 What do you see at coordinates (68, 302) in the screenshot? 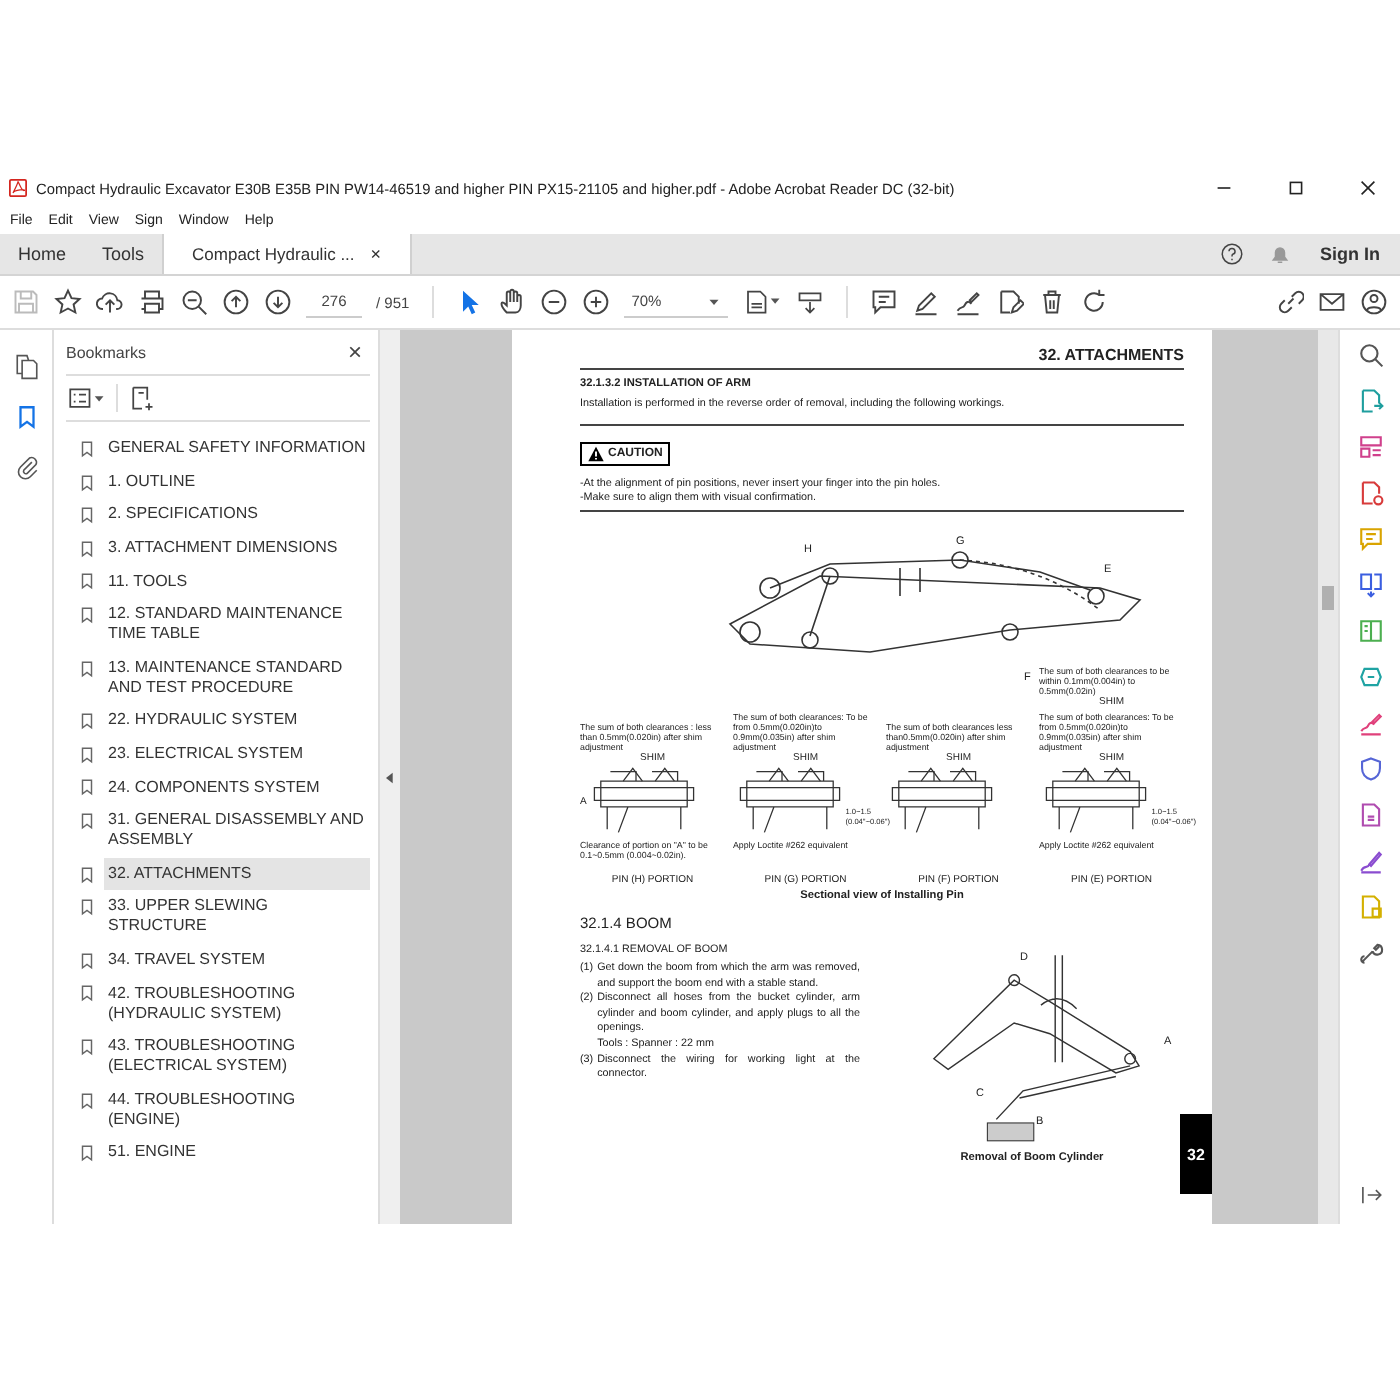
I see `star-icon` at bounding box center [68, 302].